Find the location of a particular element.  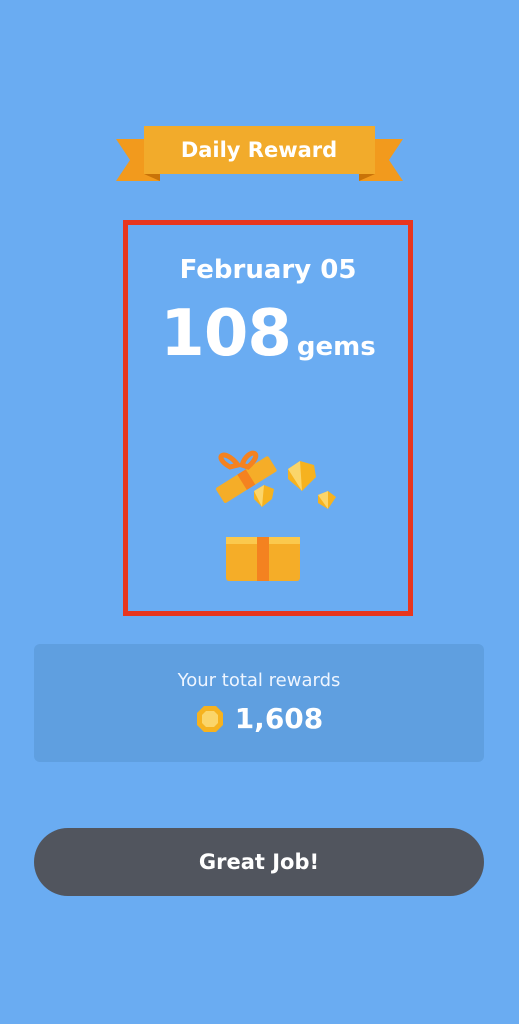

total-rewards-label: Your total rewards is located at coordinates (259, 680).